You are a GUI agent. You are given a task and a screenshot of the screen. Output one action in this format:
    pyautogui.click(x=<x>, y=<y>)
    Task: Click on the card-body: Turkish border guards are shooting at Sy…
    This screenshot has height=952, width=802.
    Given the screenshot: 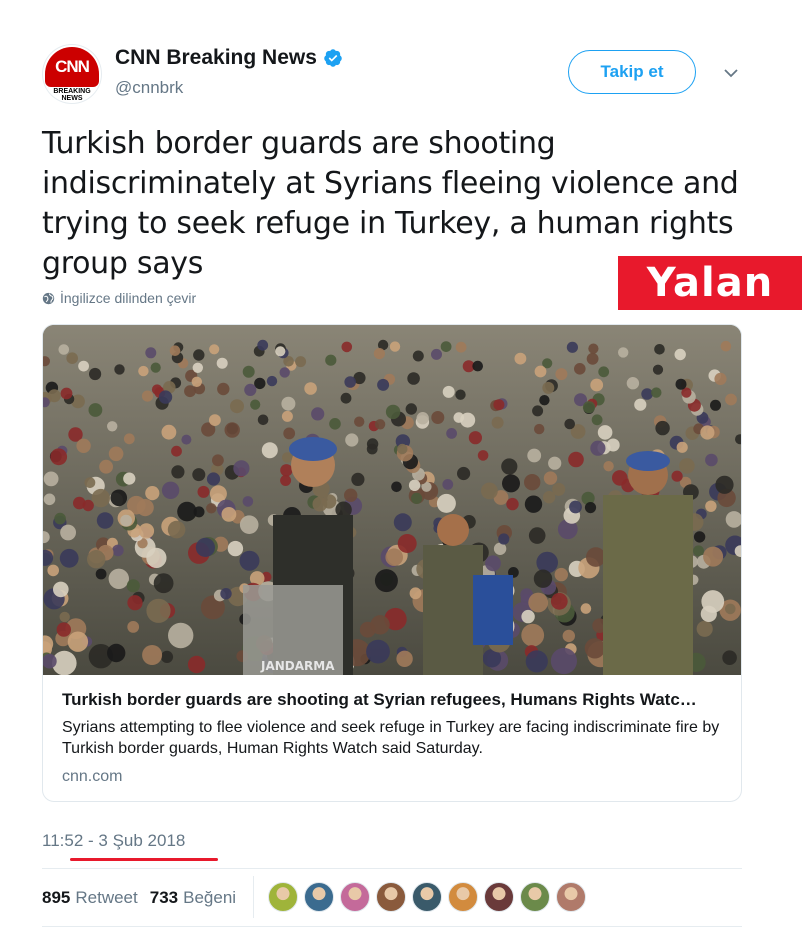 What is the action you would take?
    pyautogui.click(x=397, y=737)
    